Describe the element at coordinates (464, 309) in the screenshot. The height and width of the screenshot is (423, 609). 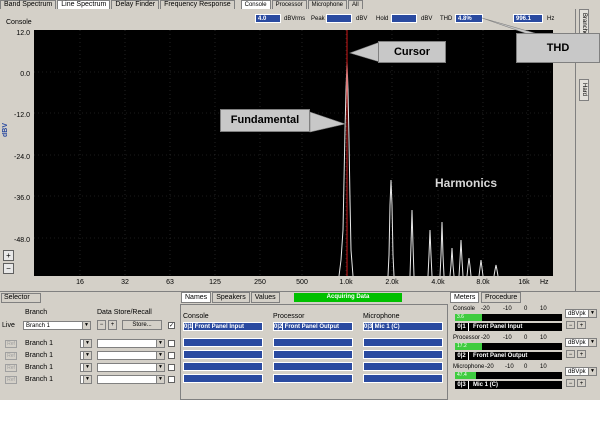
I see `meter-title-console: Console` at that location.